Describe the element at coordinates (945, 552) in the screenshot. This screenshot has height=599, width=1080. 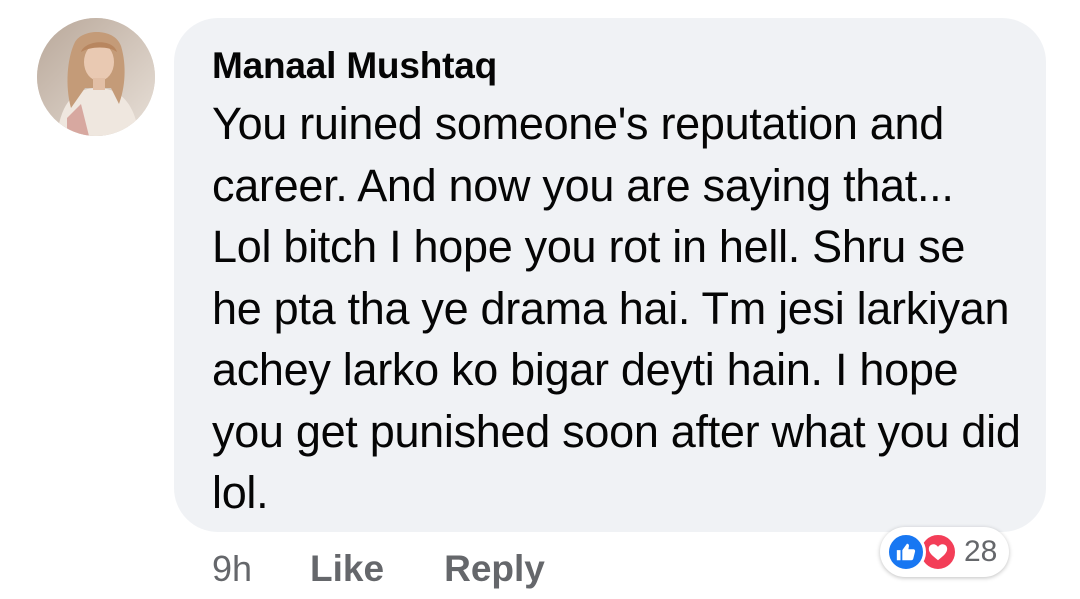
I see `reactions-summary: 28` at that location.